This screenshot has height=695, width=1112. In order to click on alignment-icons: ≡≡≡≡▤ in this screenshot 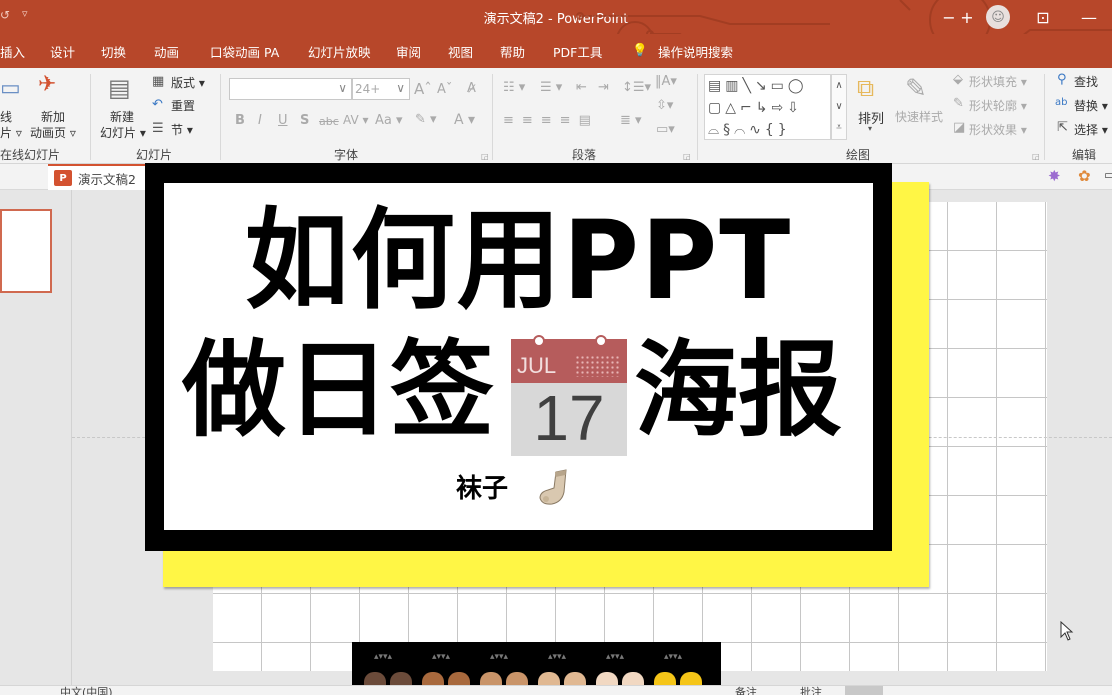, I will do `click(551, 120)`.